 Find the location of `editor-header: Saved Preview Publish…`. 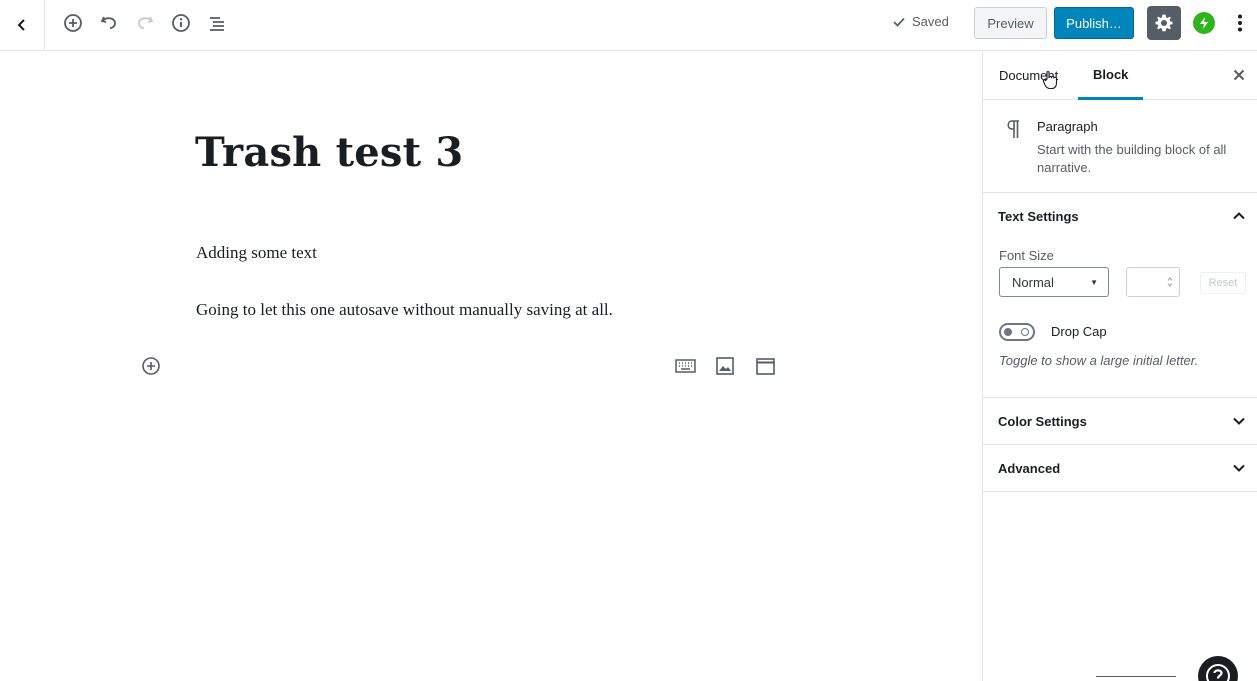

editor-header: Saved Preview Publish… is located at coordinates (628, 25).